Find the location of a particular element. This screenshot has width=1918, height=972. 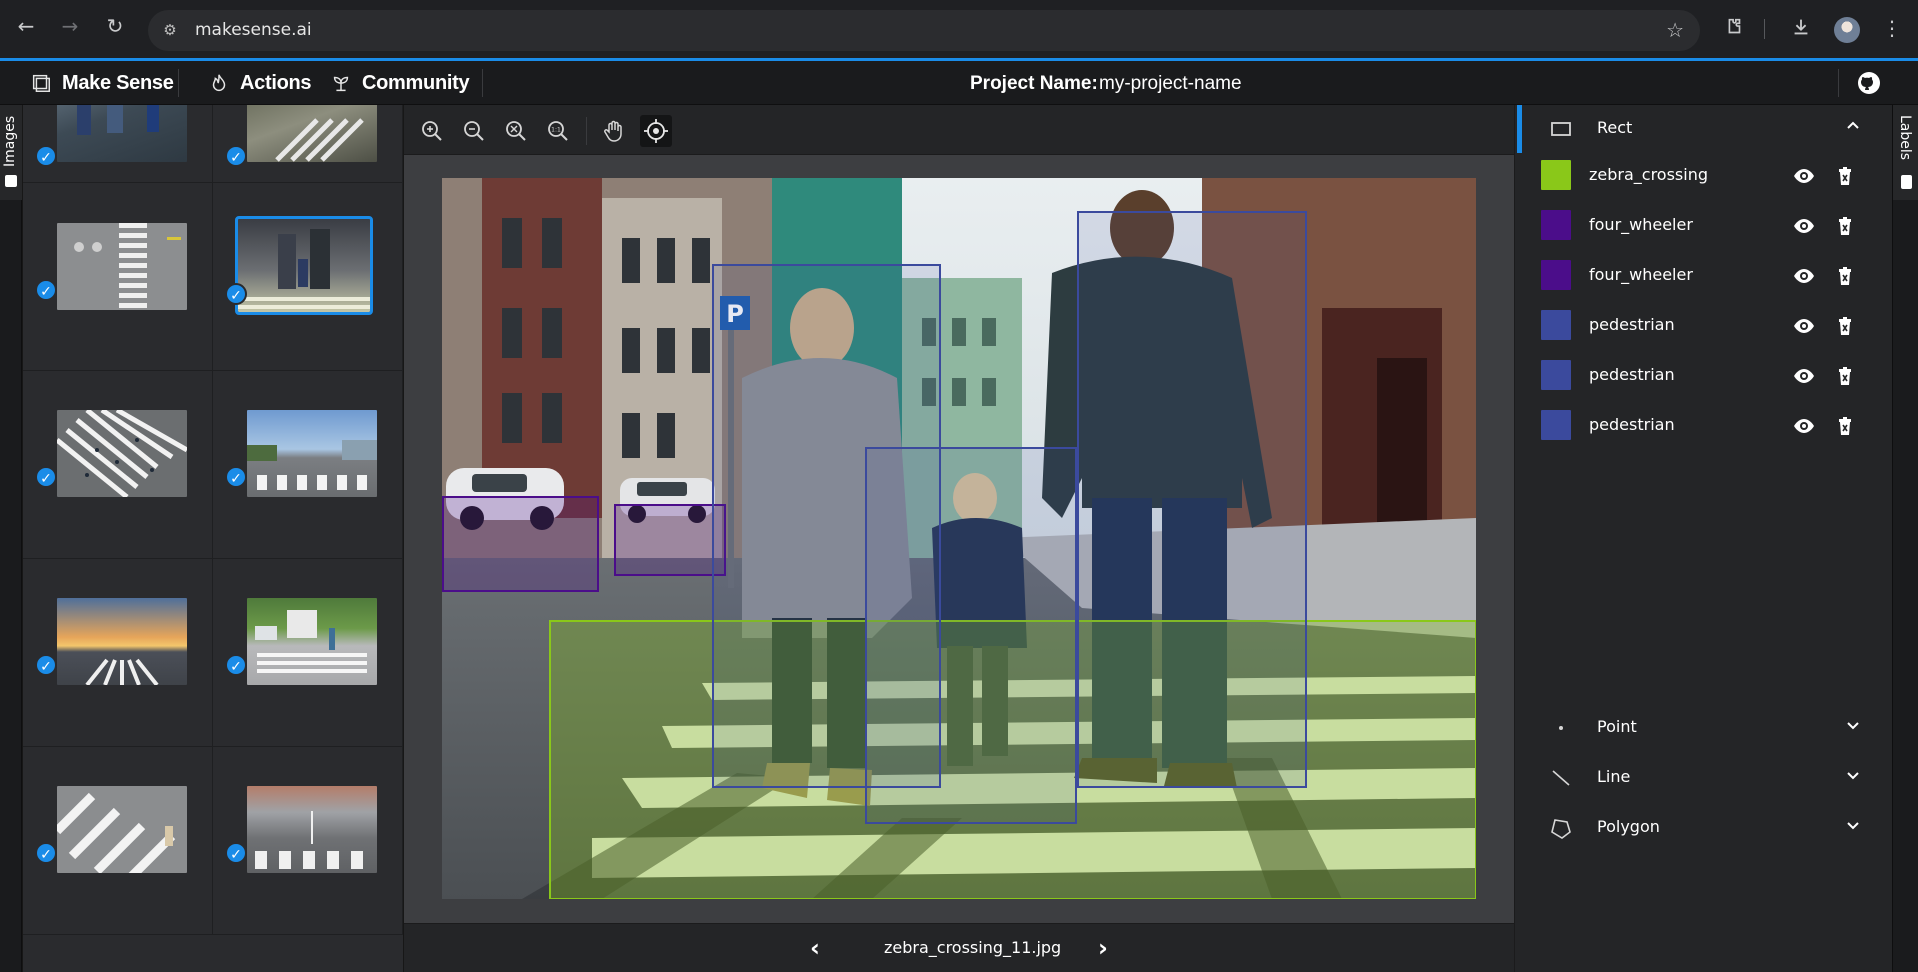

github-icon is located at coordinates (1869, 83).